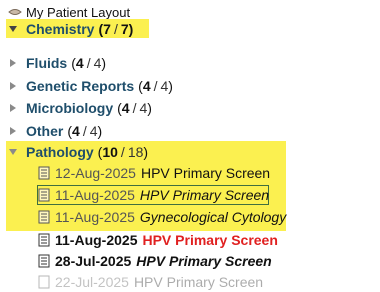 This screenshot has width=380, height=292. Describe the element at coordinates (110, 152) in the screenshot. I see `folder-count-shown: 10` at that location.